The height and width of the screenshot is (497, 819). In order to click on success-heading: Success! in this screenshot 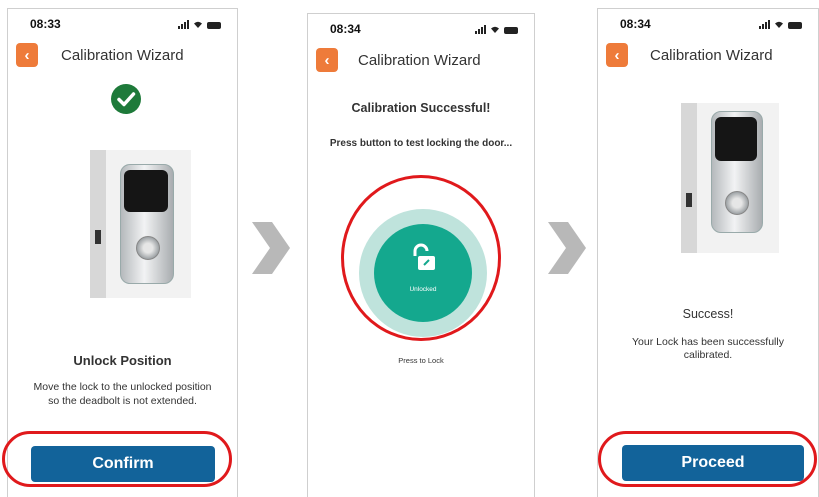, I will do `click(708, 314)`.